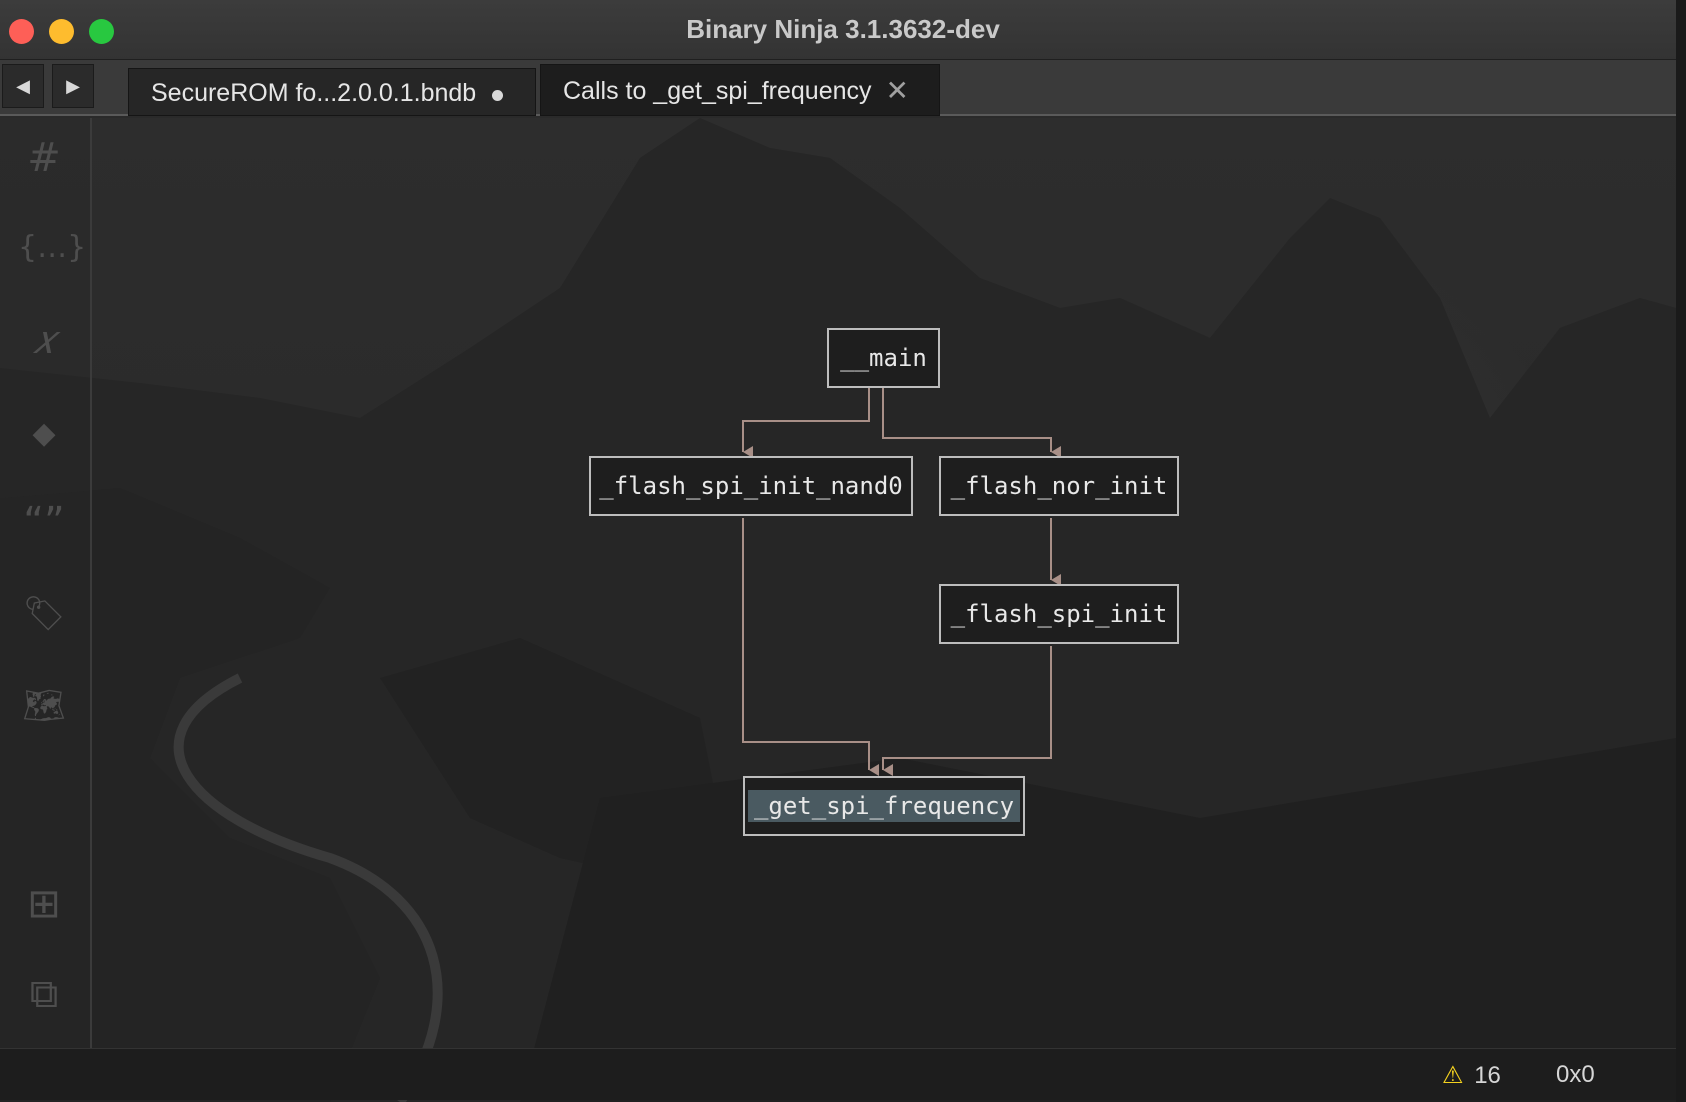 This screenshot has height=1102, width=1686. What do you see at coordinates (897, 91) in the screenshot?
I see `close-tab-icon: ✕` at bounding box center [897, 91].